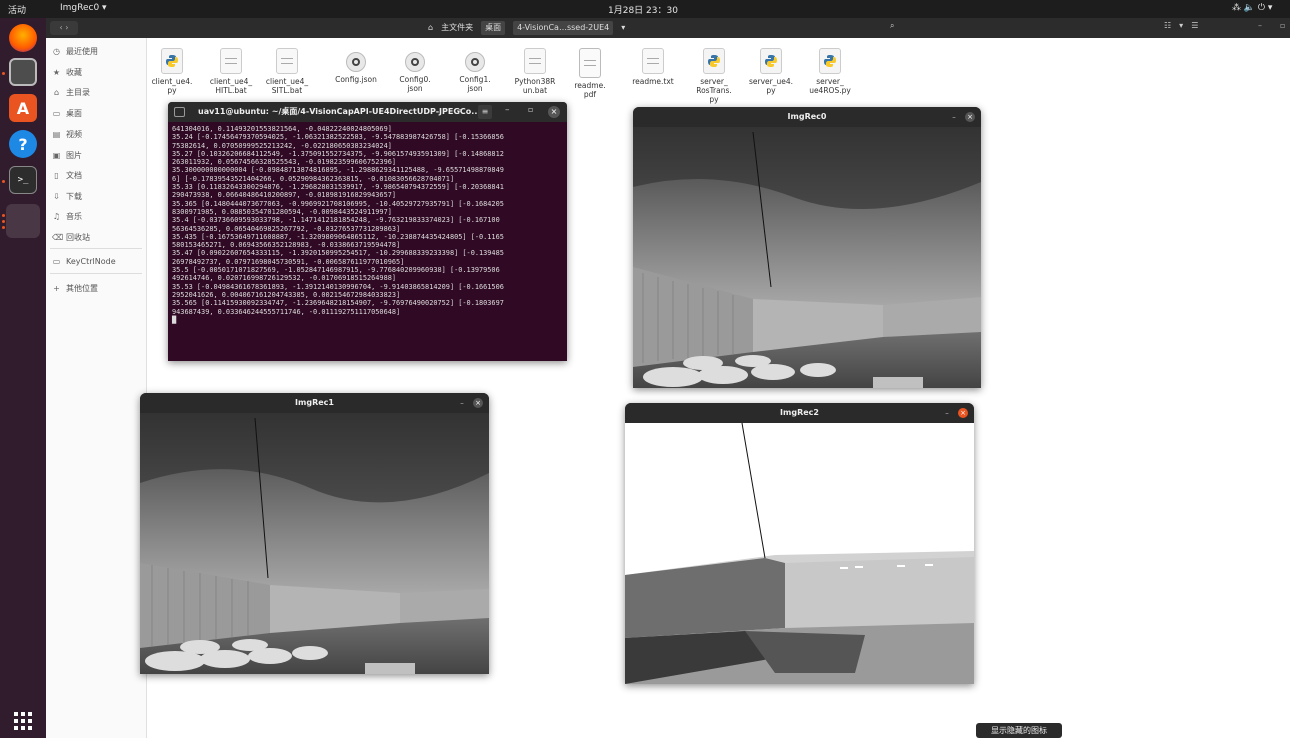 The height and width of the screenshot is (738, 1290). What do you see at coordinates (83, 8) in the screenshot?
I see `app-menu: ImgRec0 ▾` at bounding box center [83, 8].